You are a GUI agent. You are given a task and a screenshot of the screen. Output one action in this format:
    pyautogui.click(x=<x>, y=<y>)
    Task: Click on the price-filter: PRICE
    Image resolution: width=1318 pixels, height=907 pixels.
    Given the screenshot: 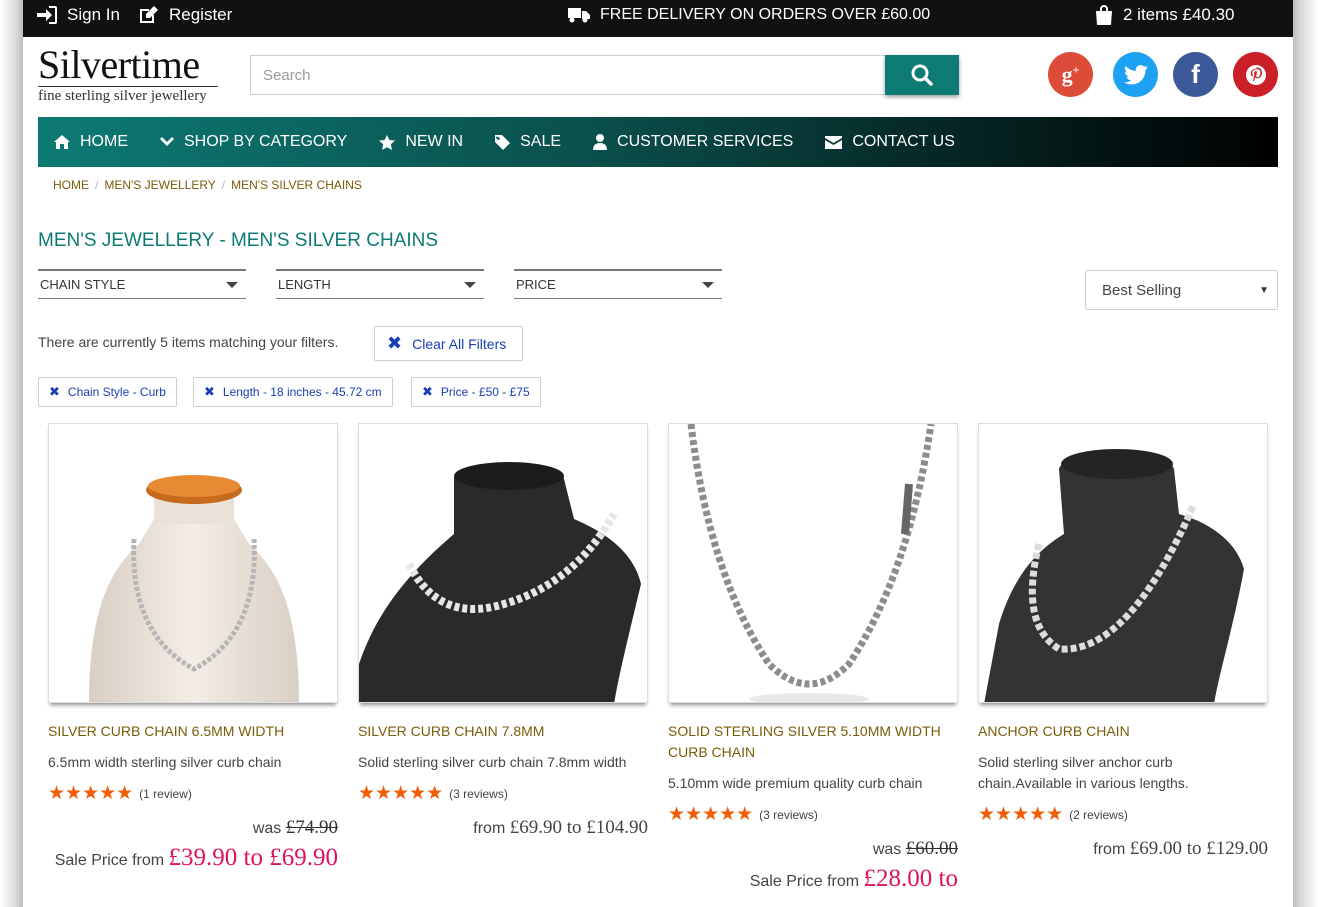 What is the action you would take?
    pyautogui.click(x=618, y=284)
    